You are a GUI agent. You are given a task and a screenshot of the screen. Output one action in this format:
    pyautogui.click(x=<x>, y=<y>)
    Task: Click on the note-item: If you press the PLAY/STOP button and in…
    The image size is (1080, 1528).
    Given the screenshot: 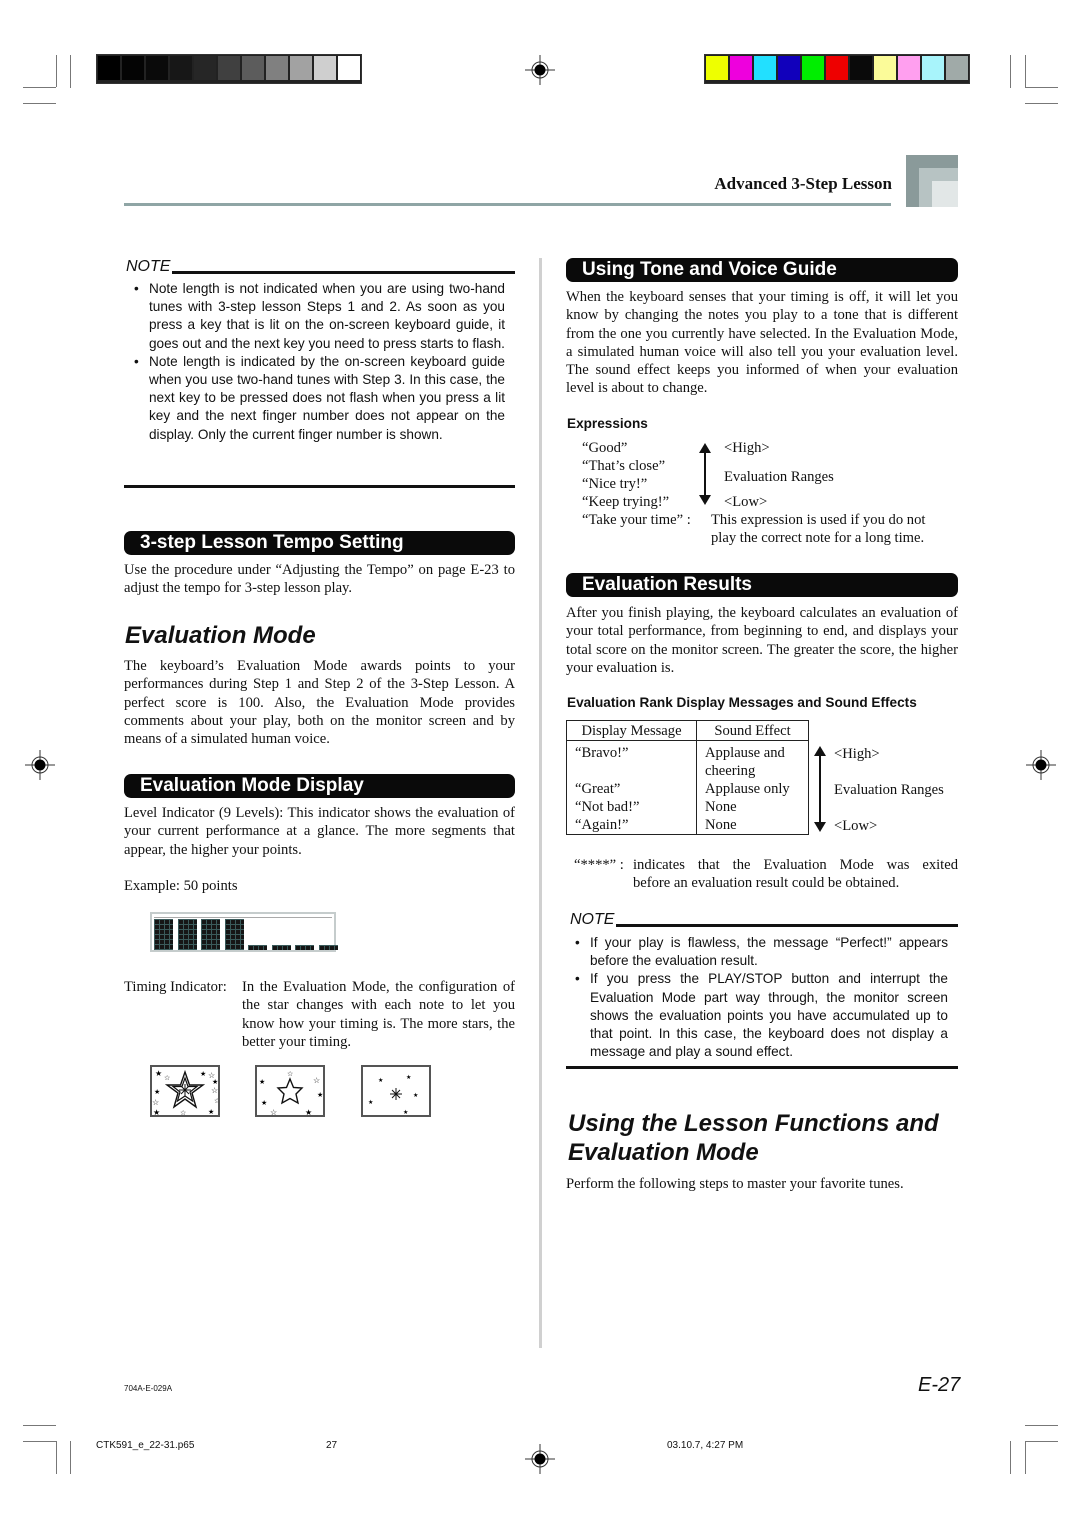 What is the action you would take?
    pyautogui.click(x=757, y=1015)
    